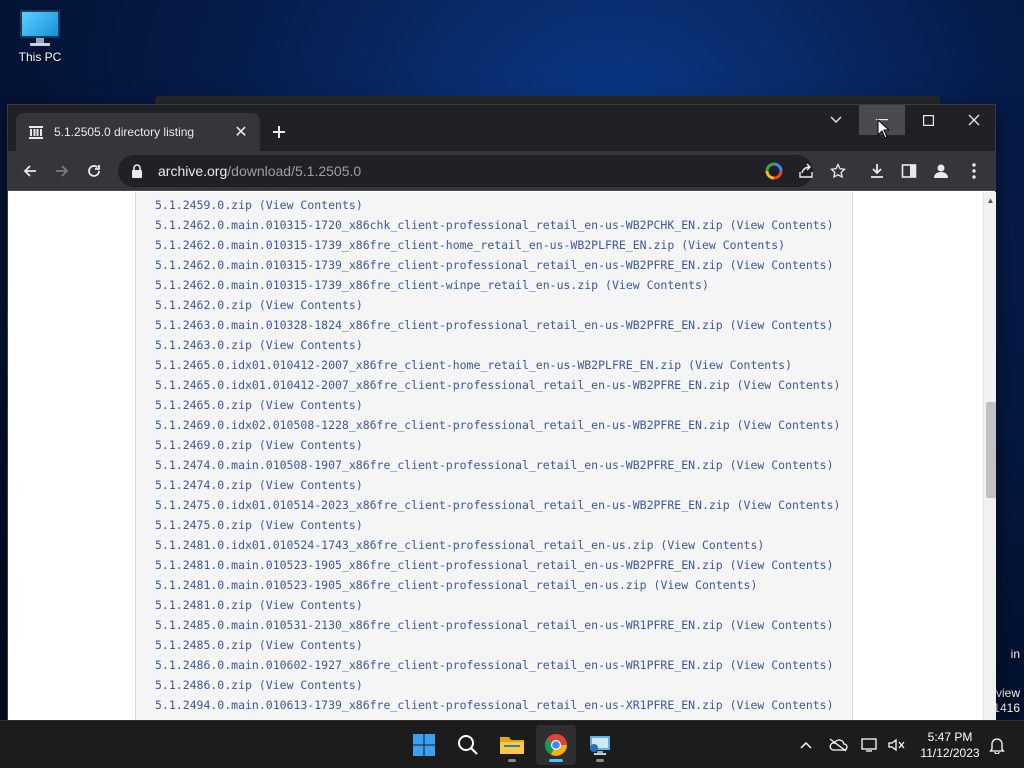 The width and height of the screenshot is (1024, 768). What do you see at coordinates (203, 605) in the screenshot?
I see `file-link: 5.1.2481.0.zip` at bounding box center [203, 605].